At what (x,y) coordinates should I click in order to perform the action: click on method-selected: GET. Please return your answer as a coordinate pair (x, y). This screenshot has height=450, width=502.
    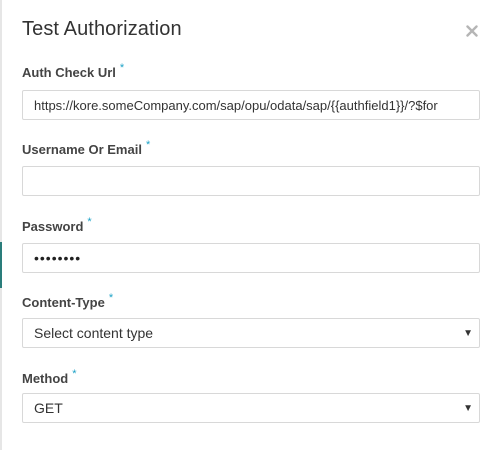
    Looking at the image, I should click on (48, 408).